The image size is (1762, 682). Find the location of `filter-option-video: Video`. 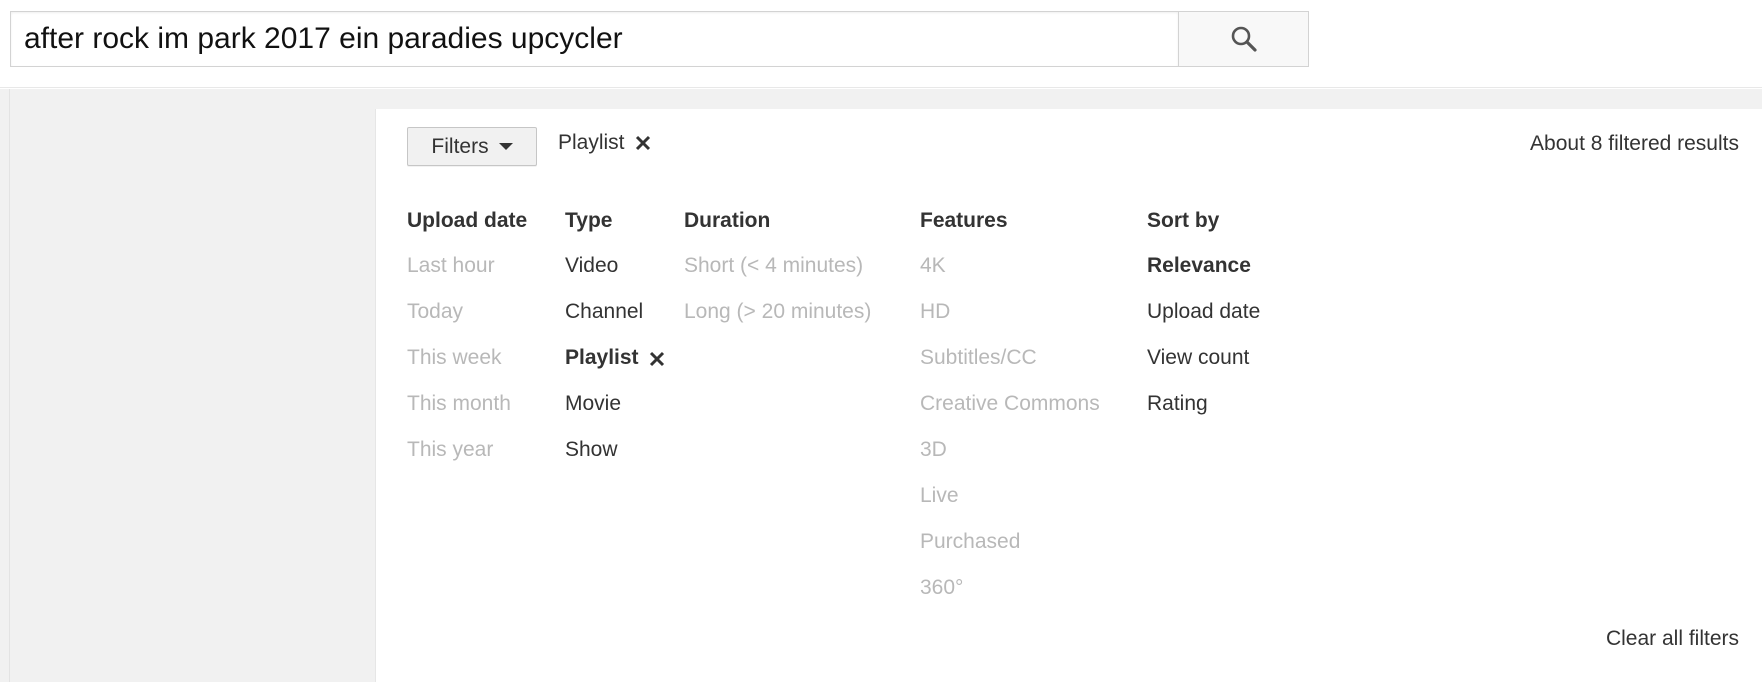

filter-option-video: Video is located at coordinates (615, 277).